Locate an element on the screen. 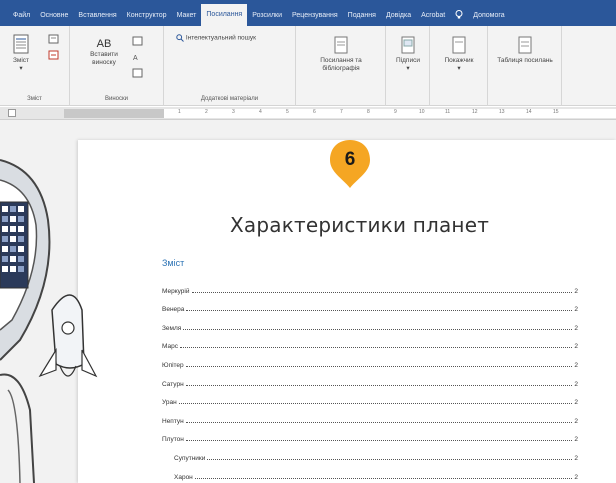  table-of-authorities-button: Таблиця посилань is located at coordinates (525, 50).